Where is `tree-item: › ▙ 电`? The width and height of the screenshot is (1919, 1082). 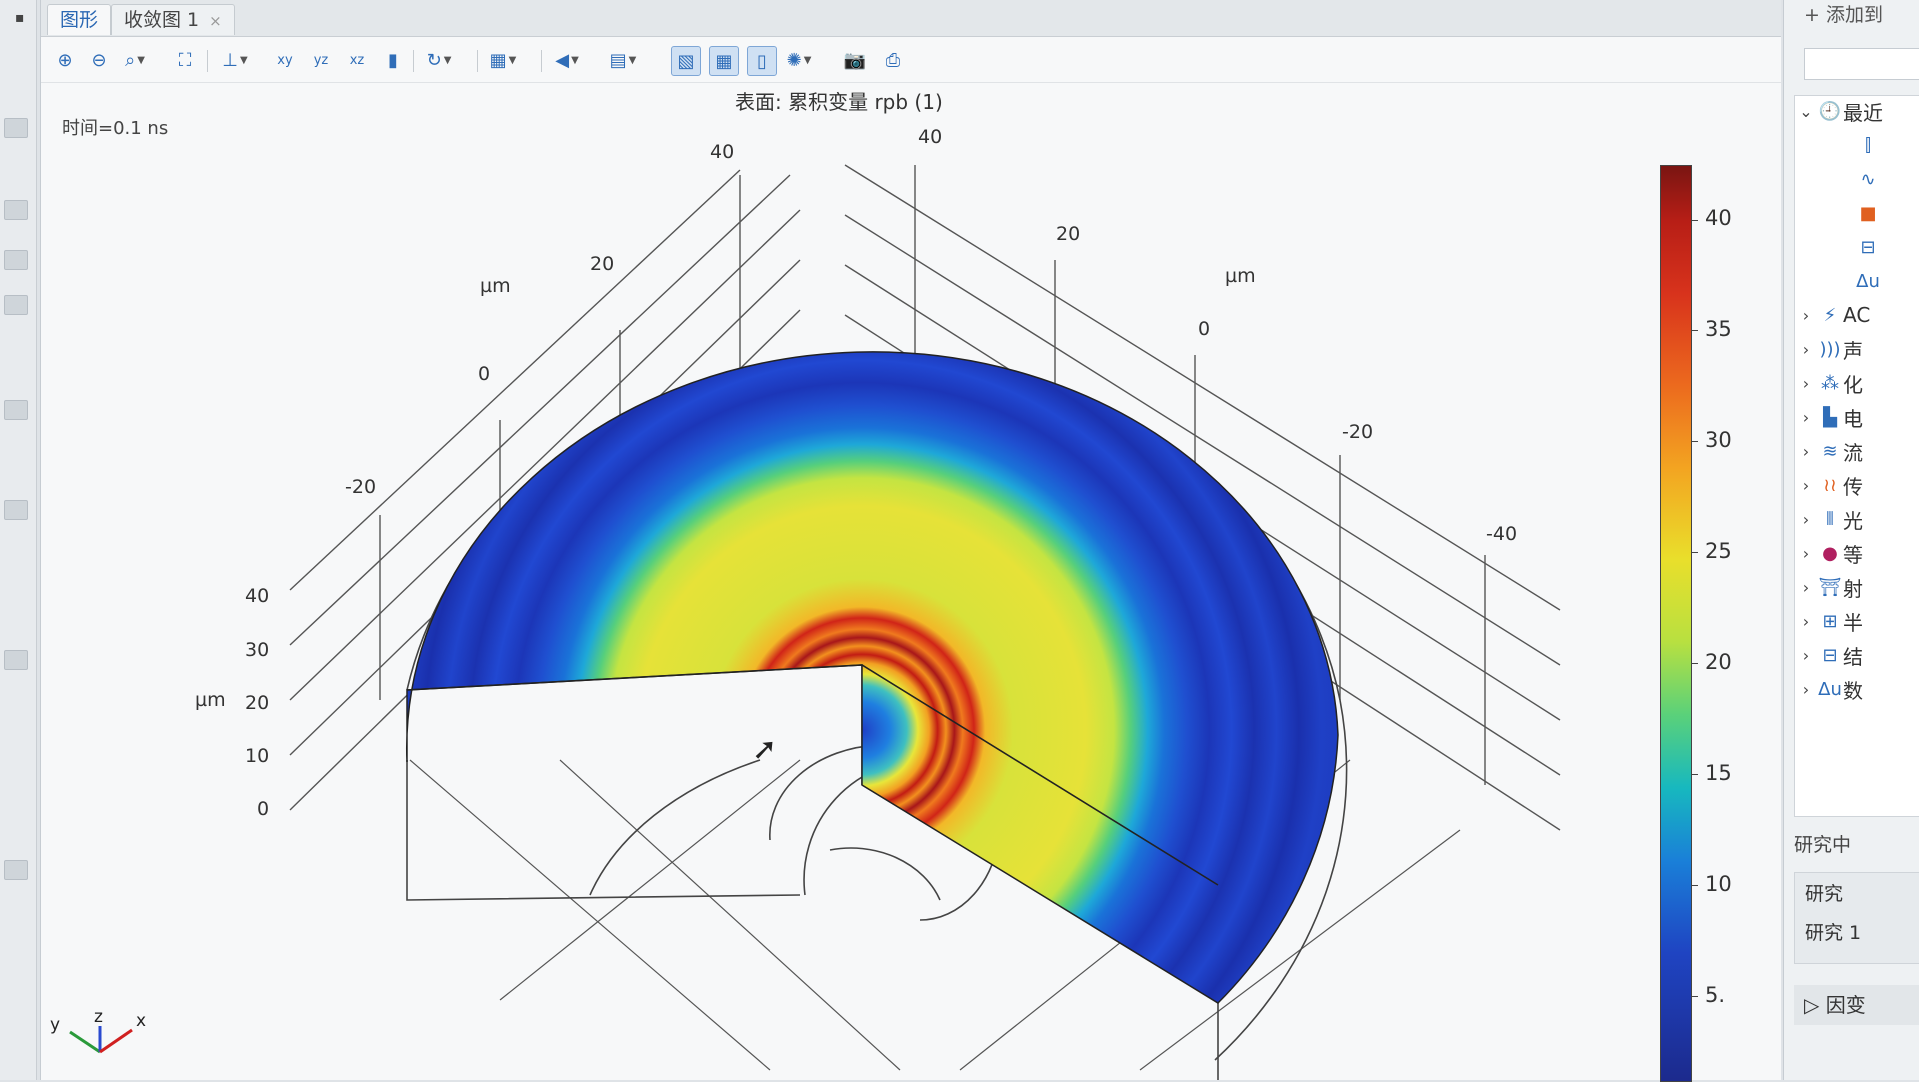
tree-item: › ▙ 电 is located at coordinates (1829, 417).